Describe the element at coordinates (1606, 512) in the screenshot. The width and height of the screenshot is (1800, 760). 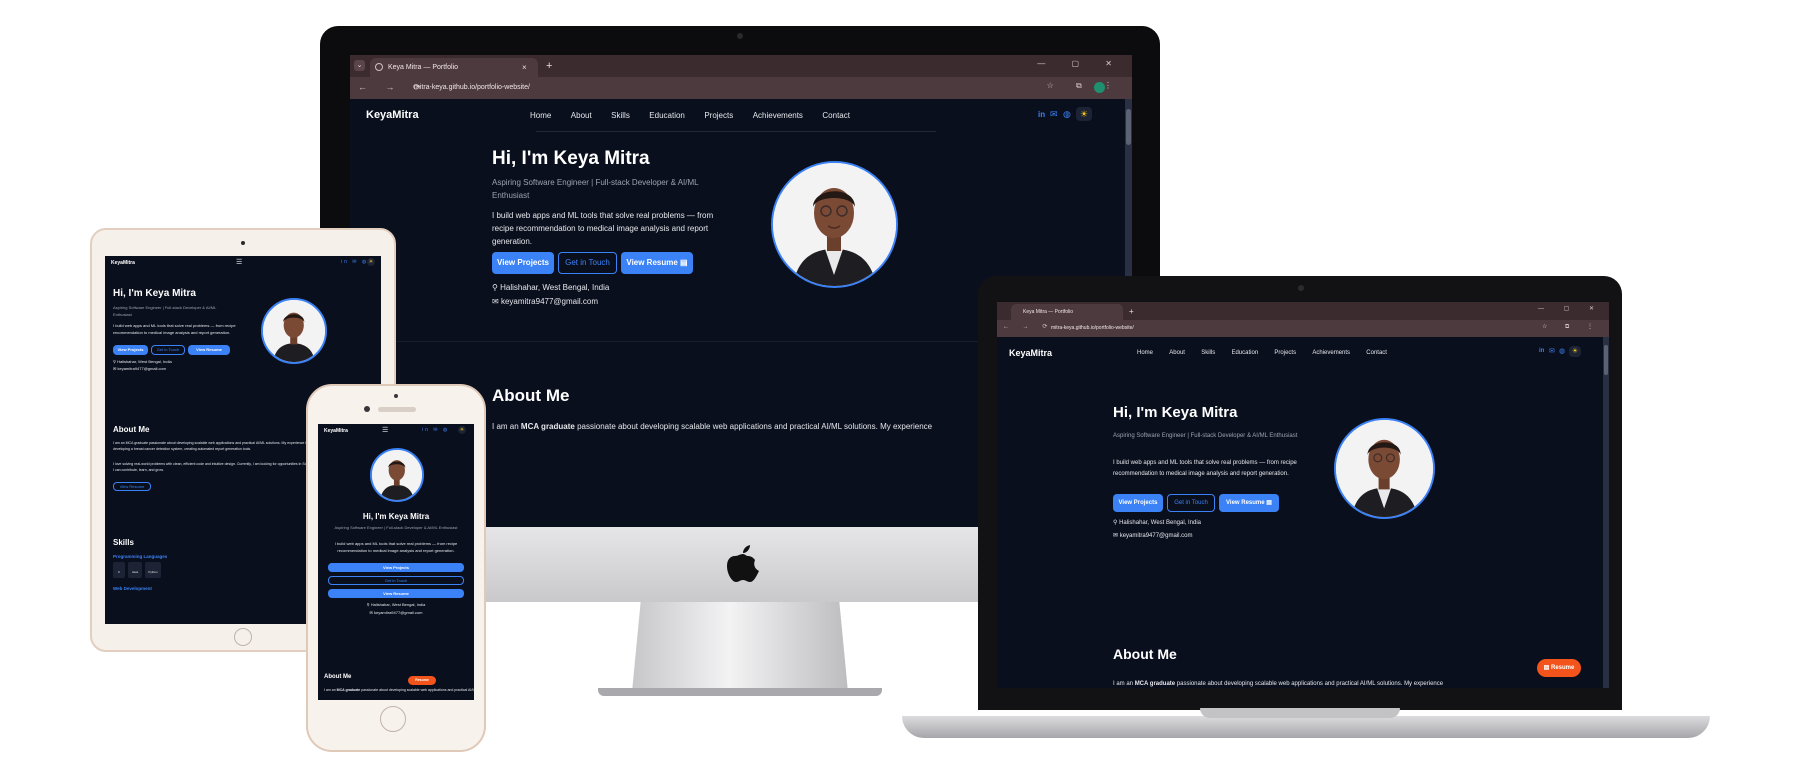
I see `laptop-scrollbar` at that location.